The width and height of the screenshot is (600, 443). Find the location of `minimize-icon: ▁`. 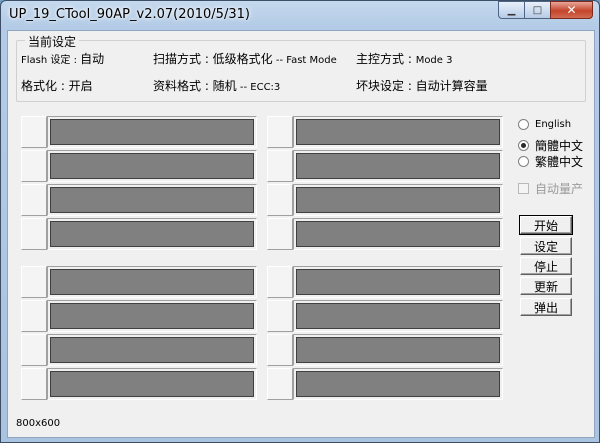

minimize-icon: ▁ is located at coordinates (511, 10).